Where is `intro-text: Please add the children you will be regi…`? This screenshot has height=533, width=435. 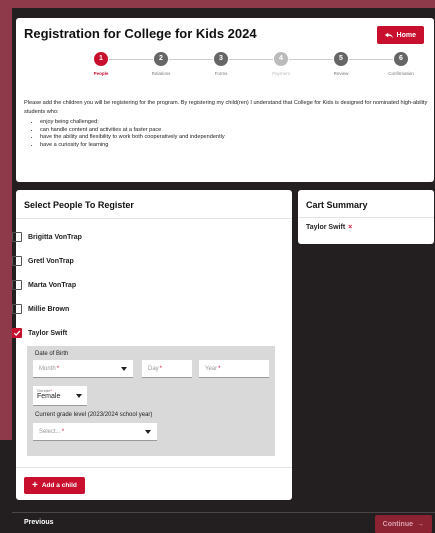 intro-text: Please add the children you will be regi… is located at coordinates (226, 124).